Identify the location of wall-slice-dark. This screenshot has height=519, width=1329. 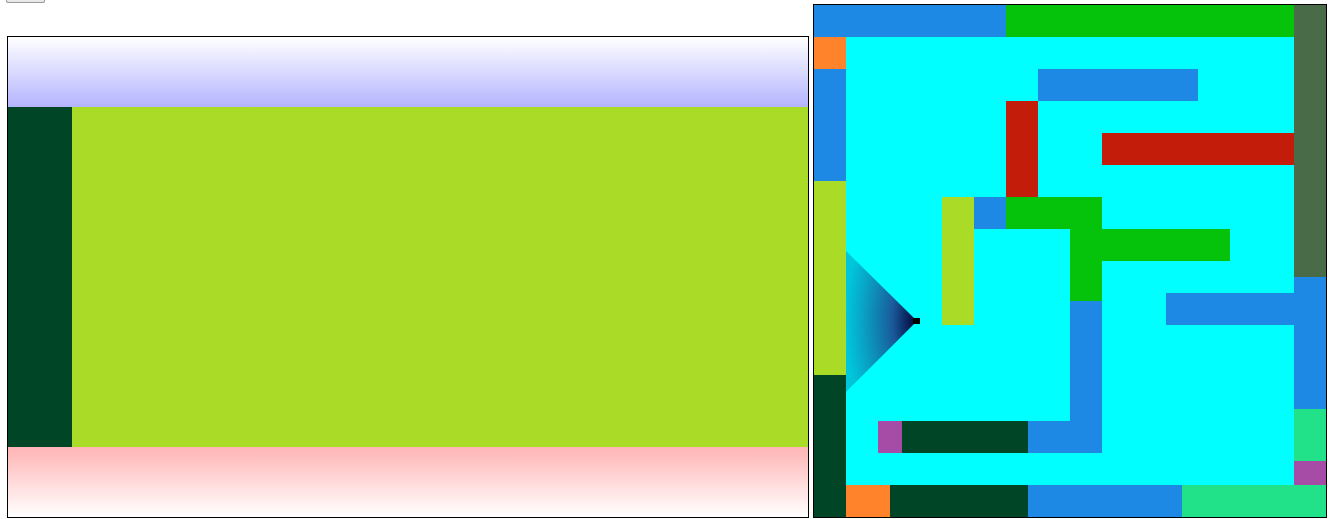
(40, 277).